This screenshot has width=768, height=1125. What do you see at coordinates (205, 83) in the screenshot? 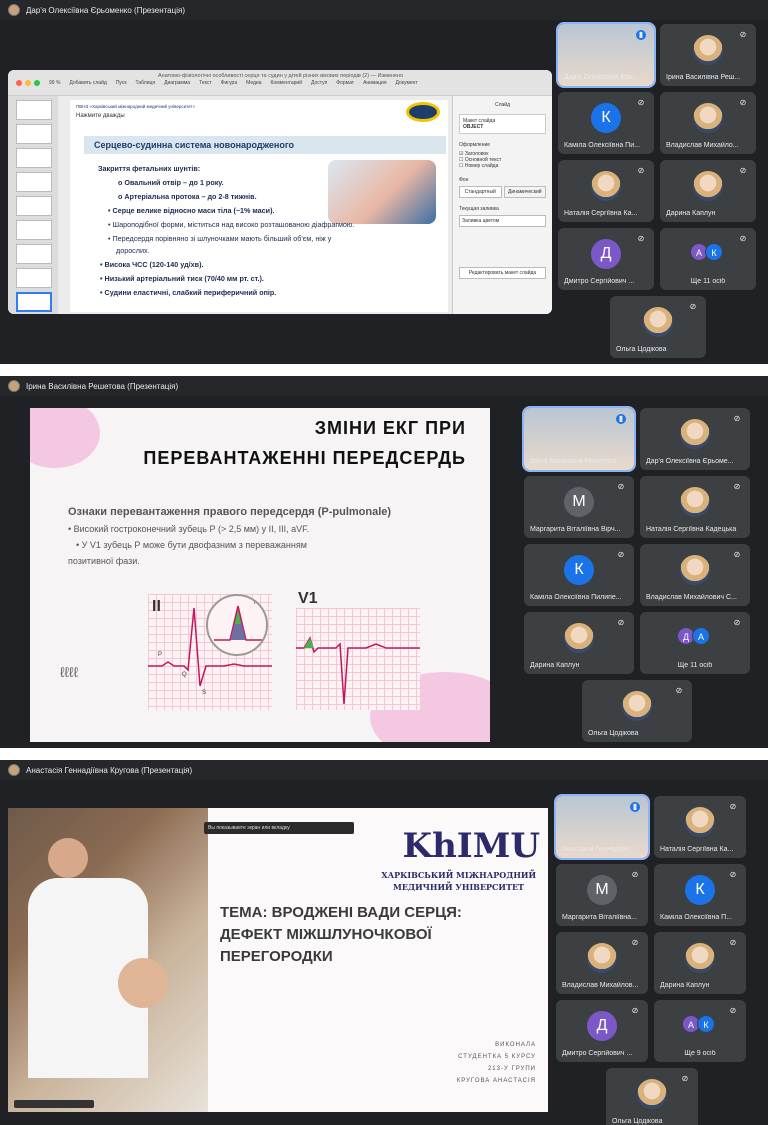
I see `tb-text: Текст` at bounding box center [205, 83].